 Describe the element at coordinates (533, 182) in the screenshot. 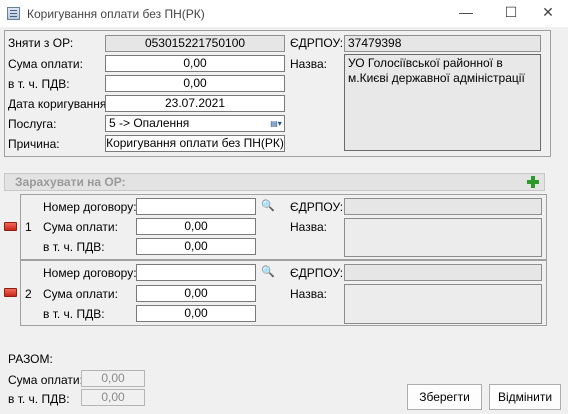

I see `plus-icon` at that location.